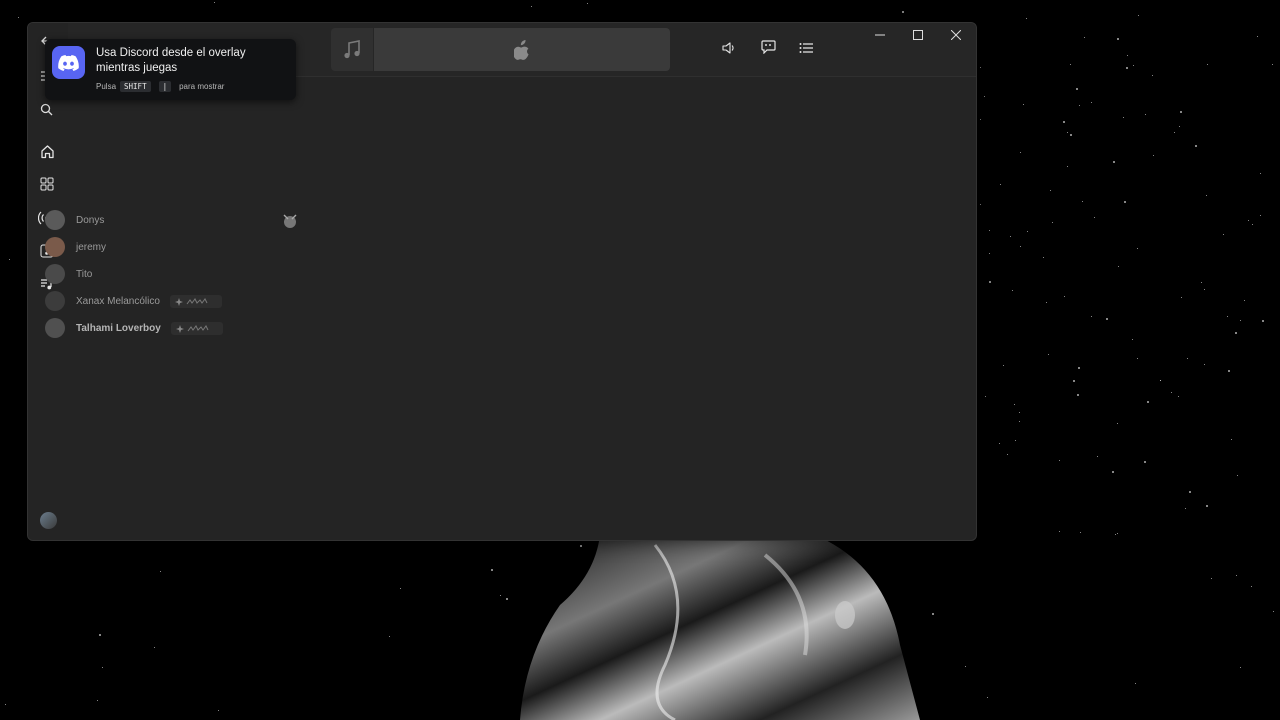  Describe the element at coordinates (290, 221) in the screenshot. I see `friend-activity-thumbnail` at that location.